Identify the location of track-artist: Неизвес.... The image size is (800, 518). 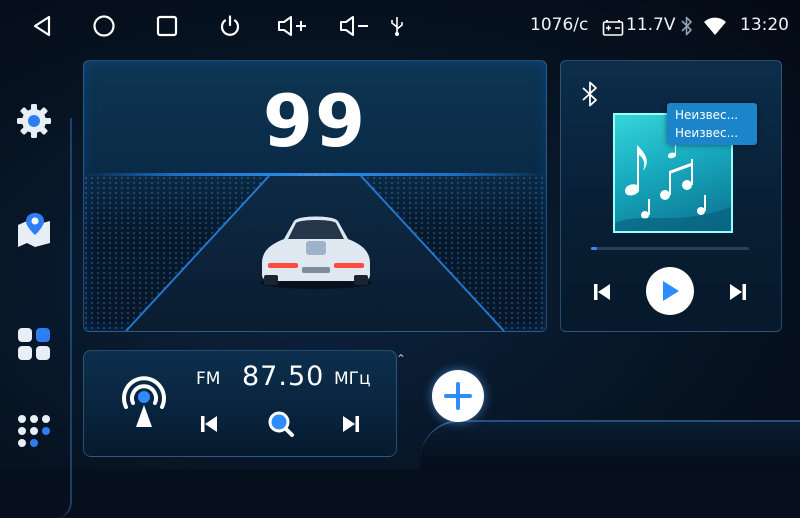
(707, 133).